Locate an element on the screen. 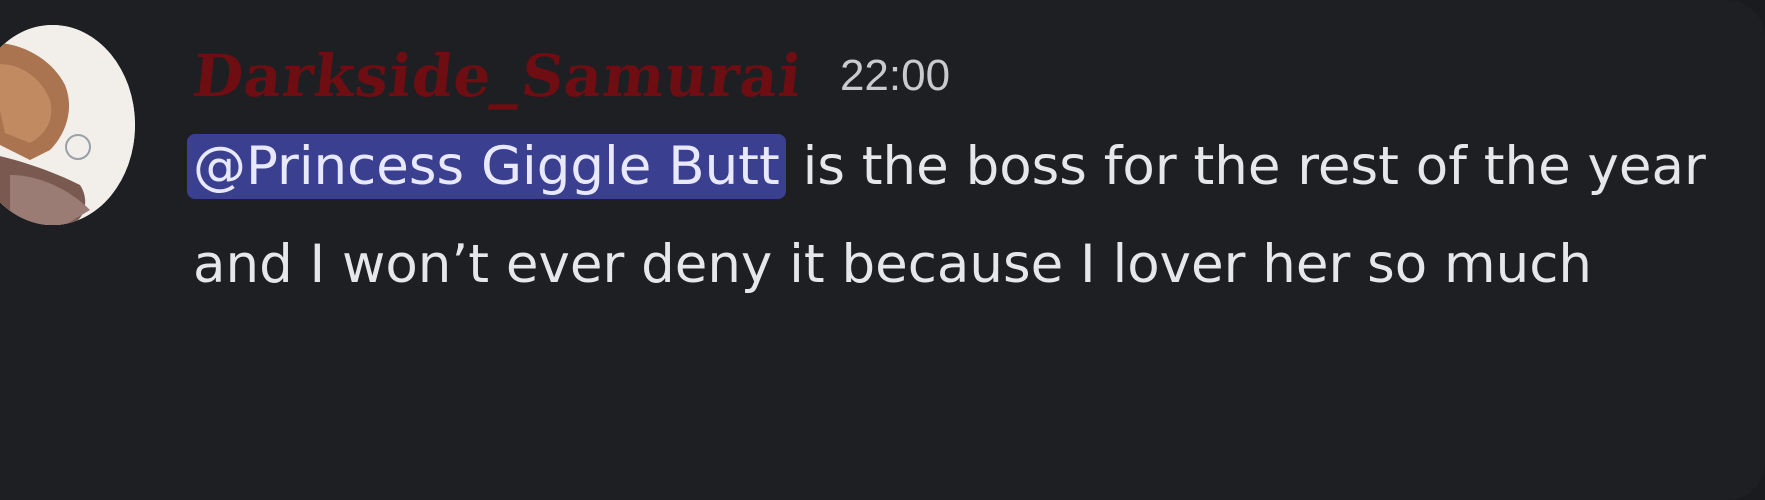 The height and width of the screenshot is (500, 1765). username: Darkside_Samurai is located at coordinates (497, 76).